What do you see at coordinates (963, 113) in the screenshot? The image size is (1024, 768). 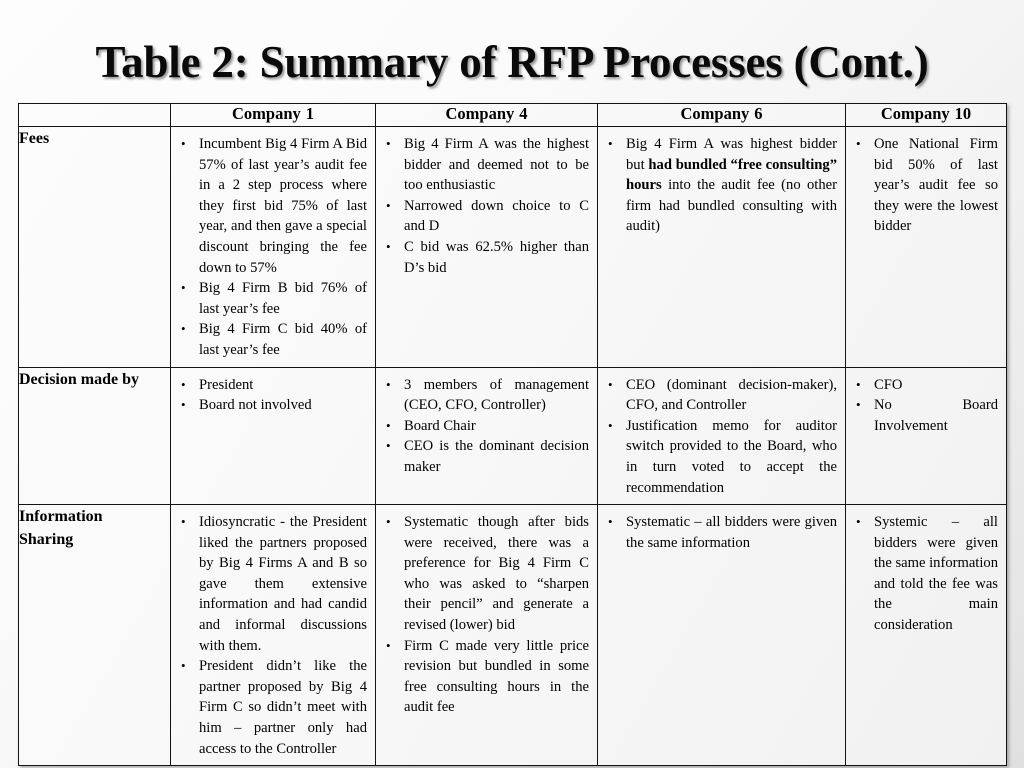 I see `column-header-number: 10` at bounding box center [963, 113].